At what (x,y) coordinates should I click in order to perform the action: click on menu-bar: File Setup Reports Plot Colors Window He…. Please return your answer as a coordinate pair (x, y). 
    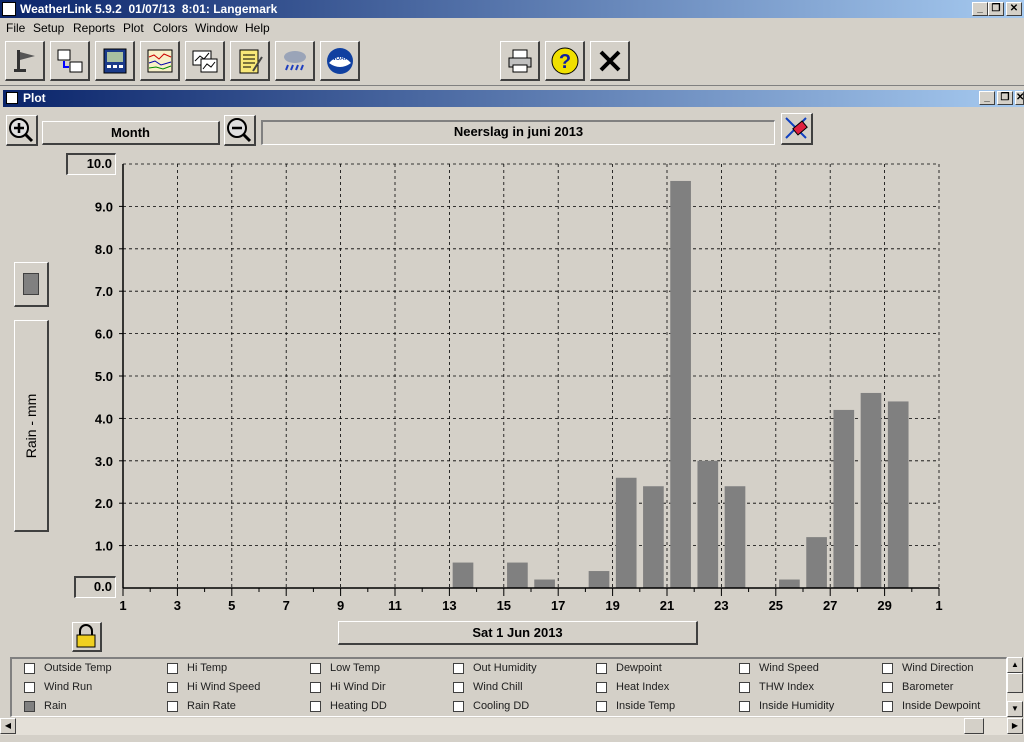
    Looking at the image, I should click on (512, 28).